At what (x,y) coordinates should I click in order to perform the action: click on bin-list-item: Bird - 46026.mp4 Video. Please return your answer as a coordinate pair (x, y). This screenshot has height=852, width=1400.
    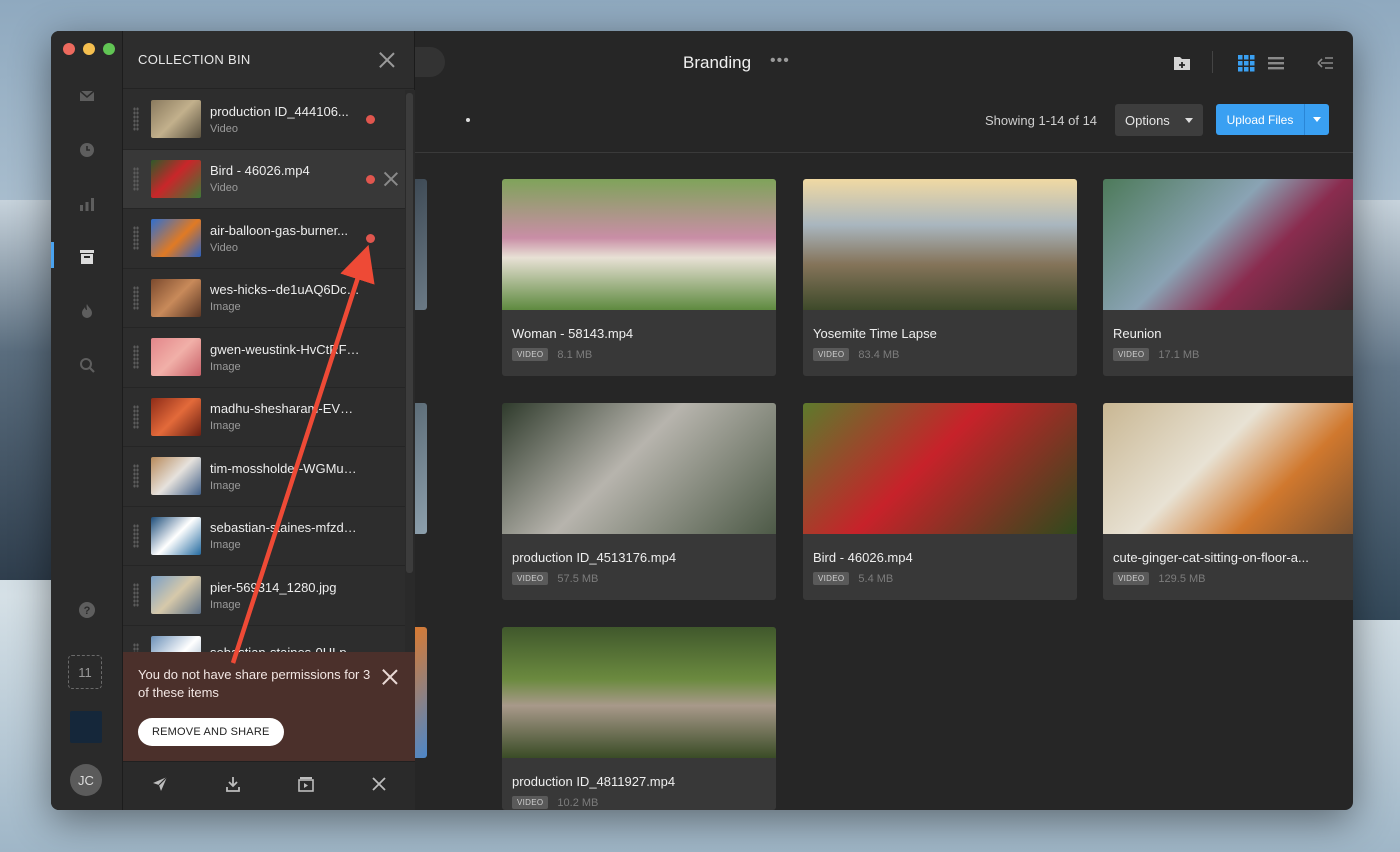
    Looking at the image, I should click on (264, 179).